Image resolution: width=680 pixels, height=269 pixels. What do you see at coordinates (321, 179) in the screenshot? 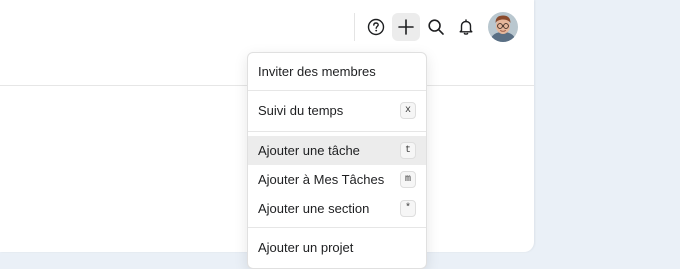
I see `menu-item-label: Ajouter à Mes Tâches` at bounding box center [321, 179].